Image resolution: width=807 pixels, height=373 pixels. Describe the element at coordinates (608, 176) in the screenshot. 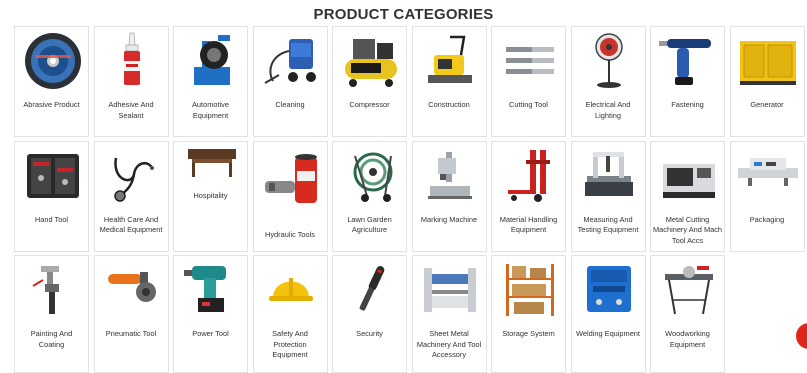

I see `cmm-machine-icon` at that location.